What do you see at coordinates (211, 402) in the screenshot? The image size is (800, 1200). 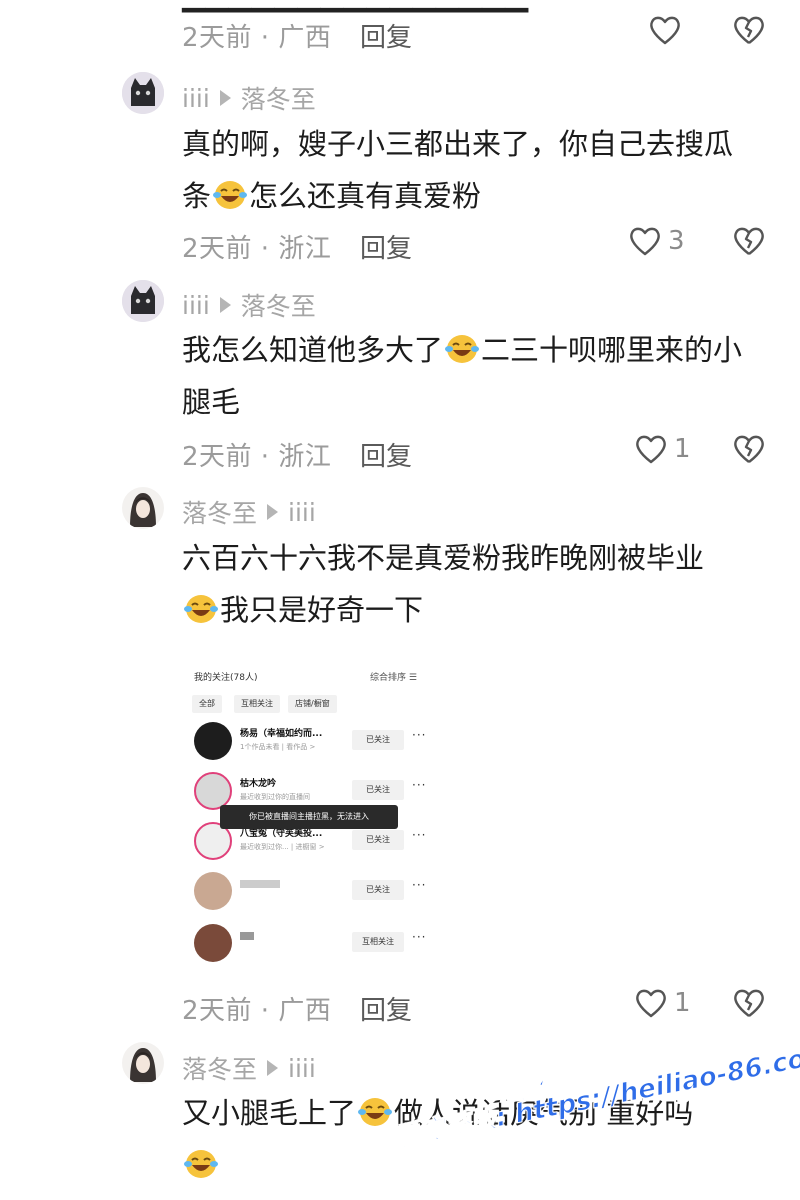 I see `comment-text-line: 腿毛` at bounding box center [211, 402].